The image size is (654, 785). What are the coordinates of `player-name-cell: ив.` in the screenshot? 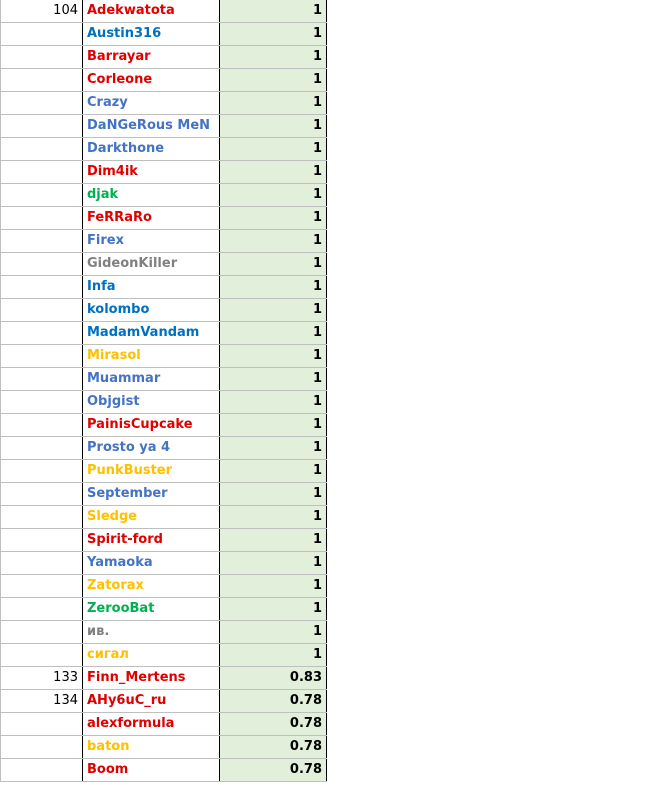 It's located at (151, 632).